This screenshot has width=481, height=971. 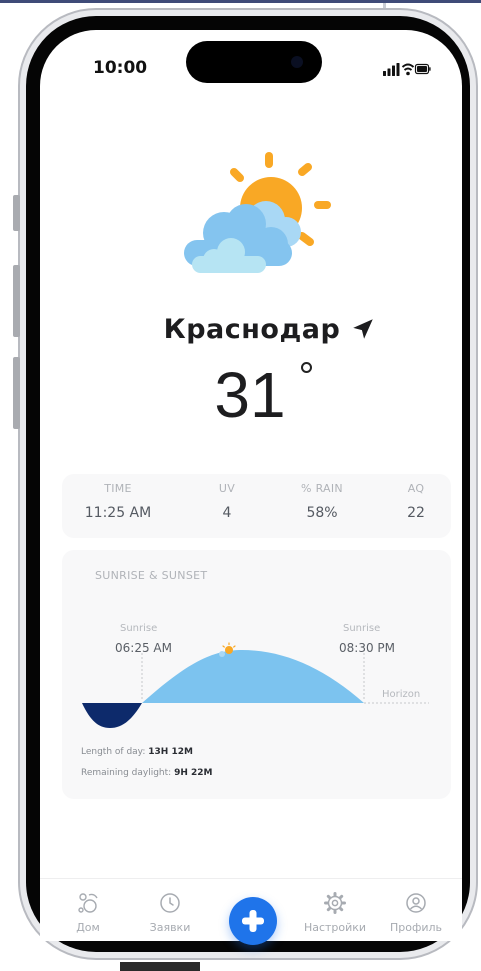 I want to click on battery-icon, so click(x=422, y=69).